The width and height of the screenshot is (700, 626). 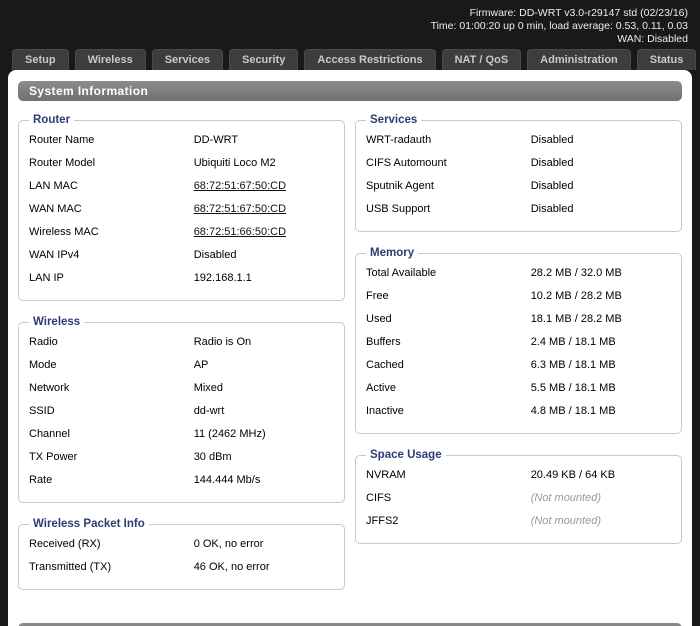 I want to click on row-label: WRT-radauth, so click(x=399, y=140).